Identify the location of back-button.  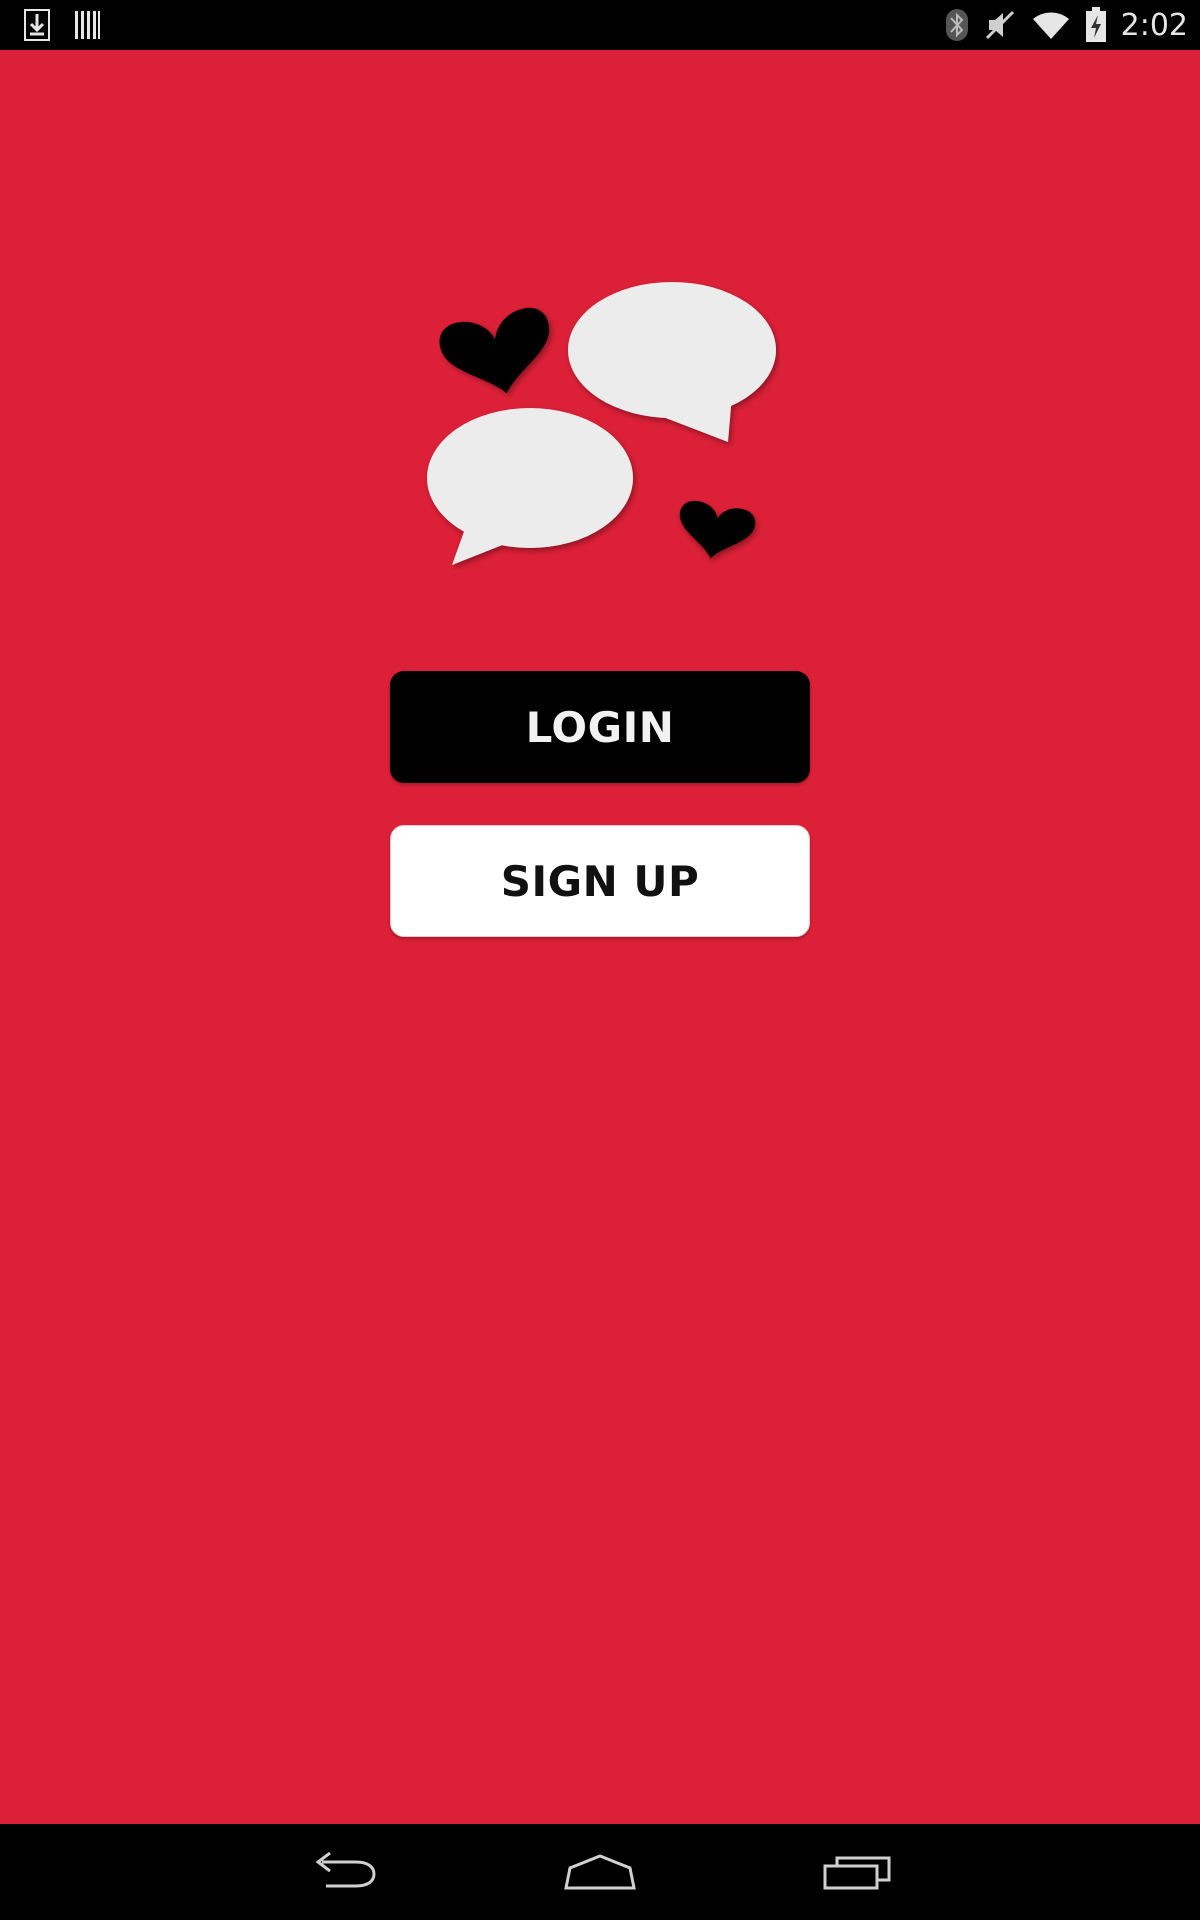
(343, 1872).